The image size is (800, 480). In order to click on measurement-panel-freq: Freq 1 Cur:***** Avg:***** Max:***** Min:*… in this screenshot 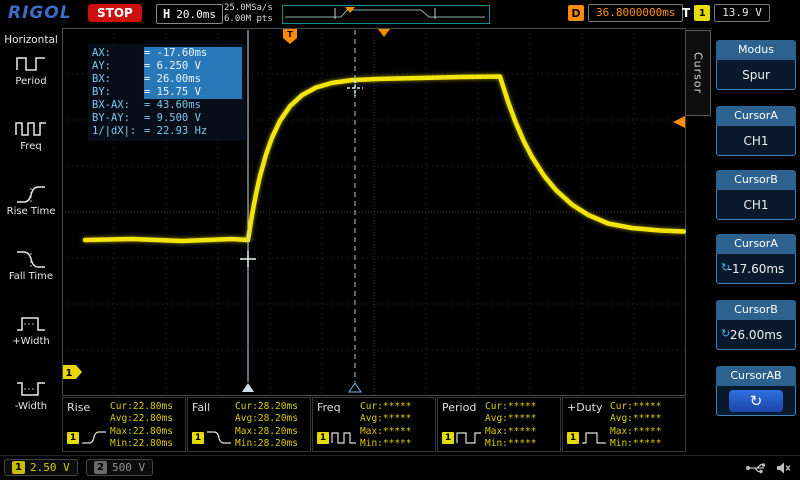, I will do `click(374, 424)`.